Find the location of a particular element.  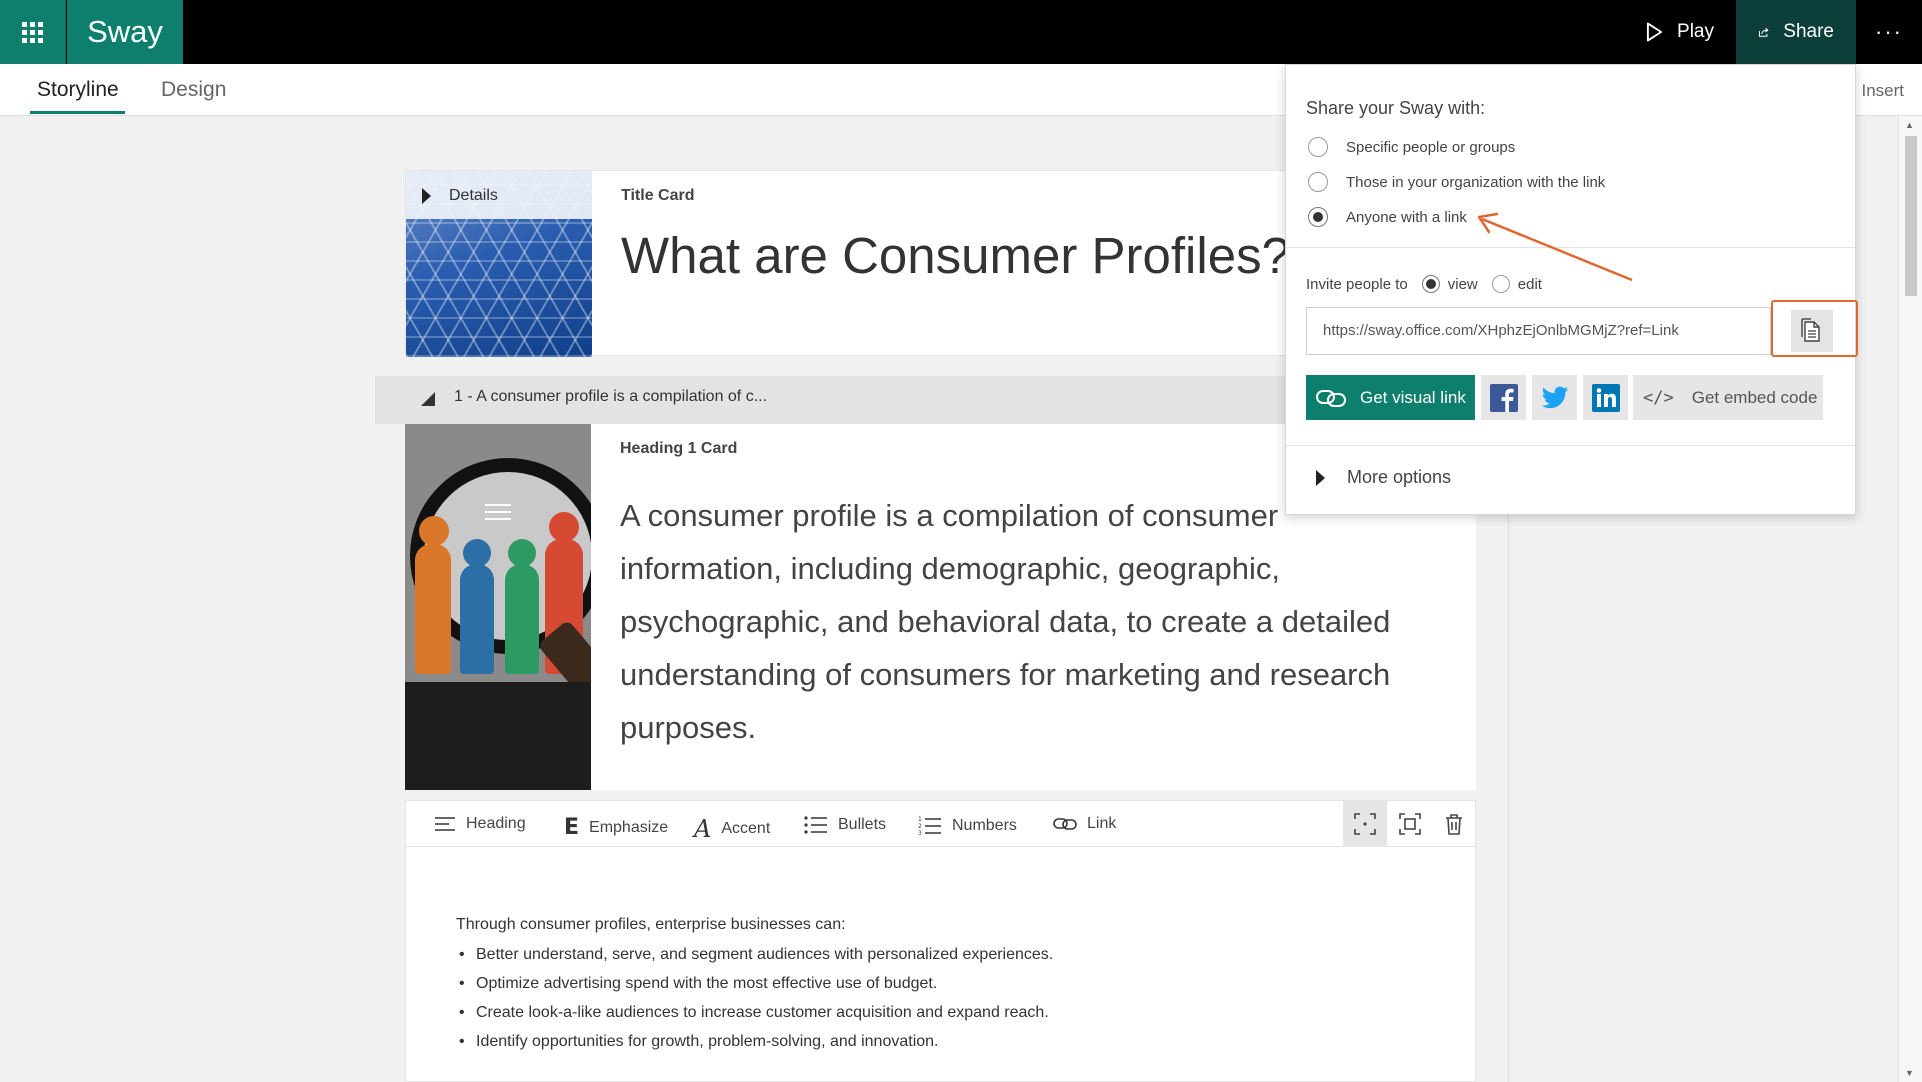

invite-view-option: view is located at coordinates (1449, 284).